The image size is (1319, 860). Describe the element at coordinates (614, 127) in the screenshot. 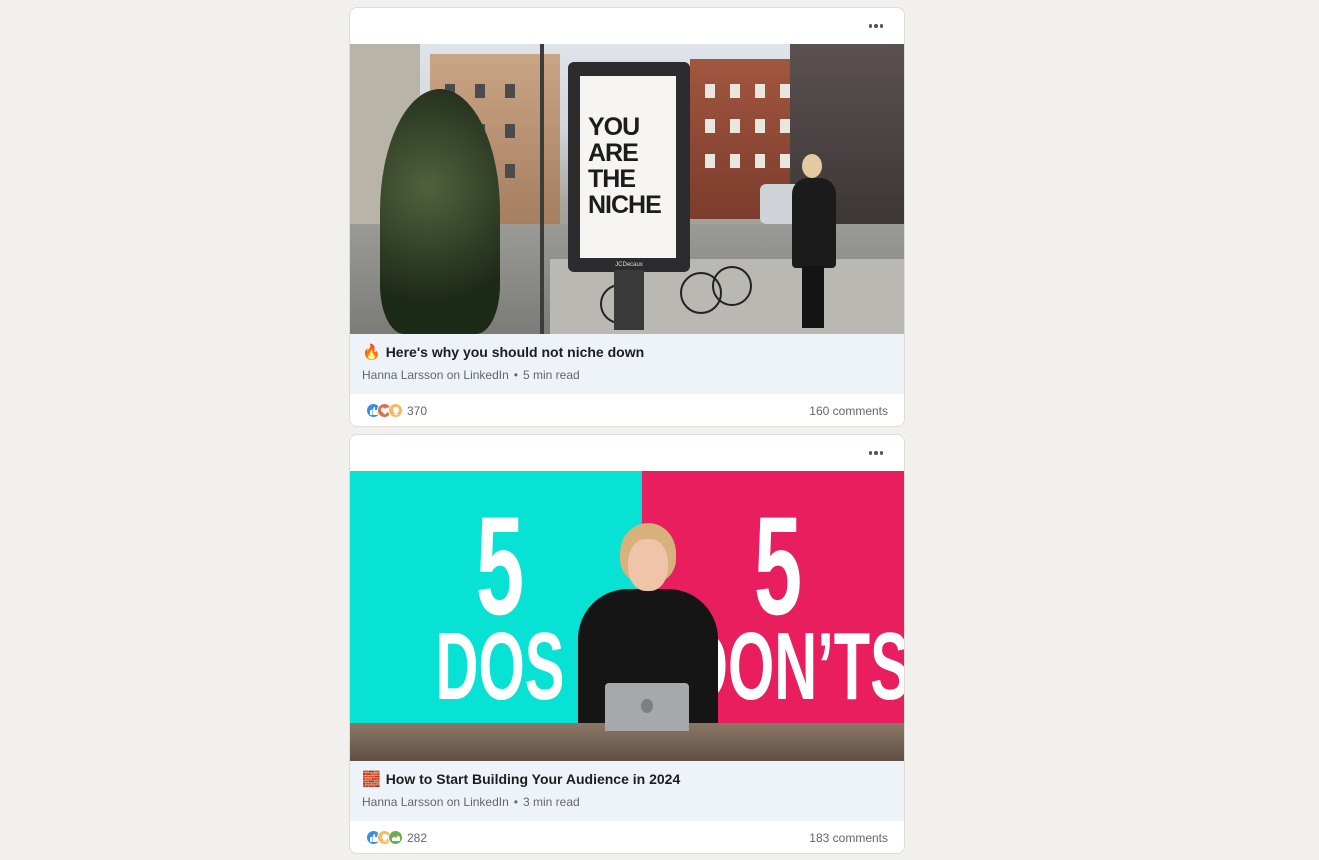

I see `billboard-line: YOU` at that location.